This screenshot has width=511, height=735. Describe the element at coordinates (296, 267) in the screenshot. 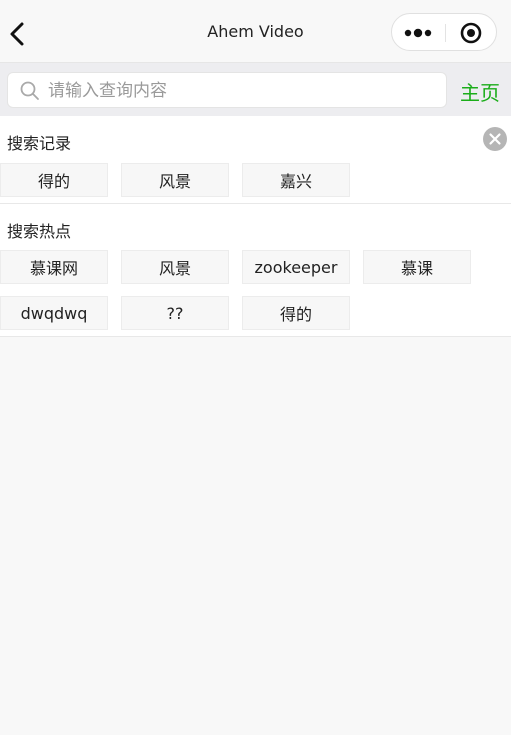

I see `hot-tag: zookeeper` at that location.